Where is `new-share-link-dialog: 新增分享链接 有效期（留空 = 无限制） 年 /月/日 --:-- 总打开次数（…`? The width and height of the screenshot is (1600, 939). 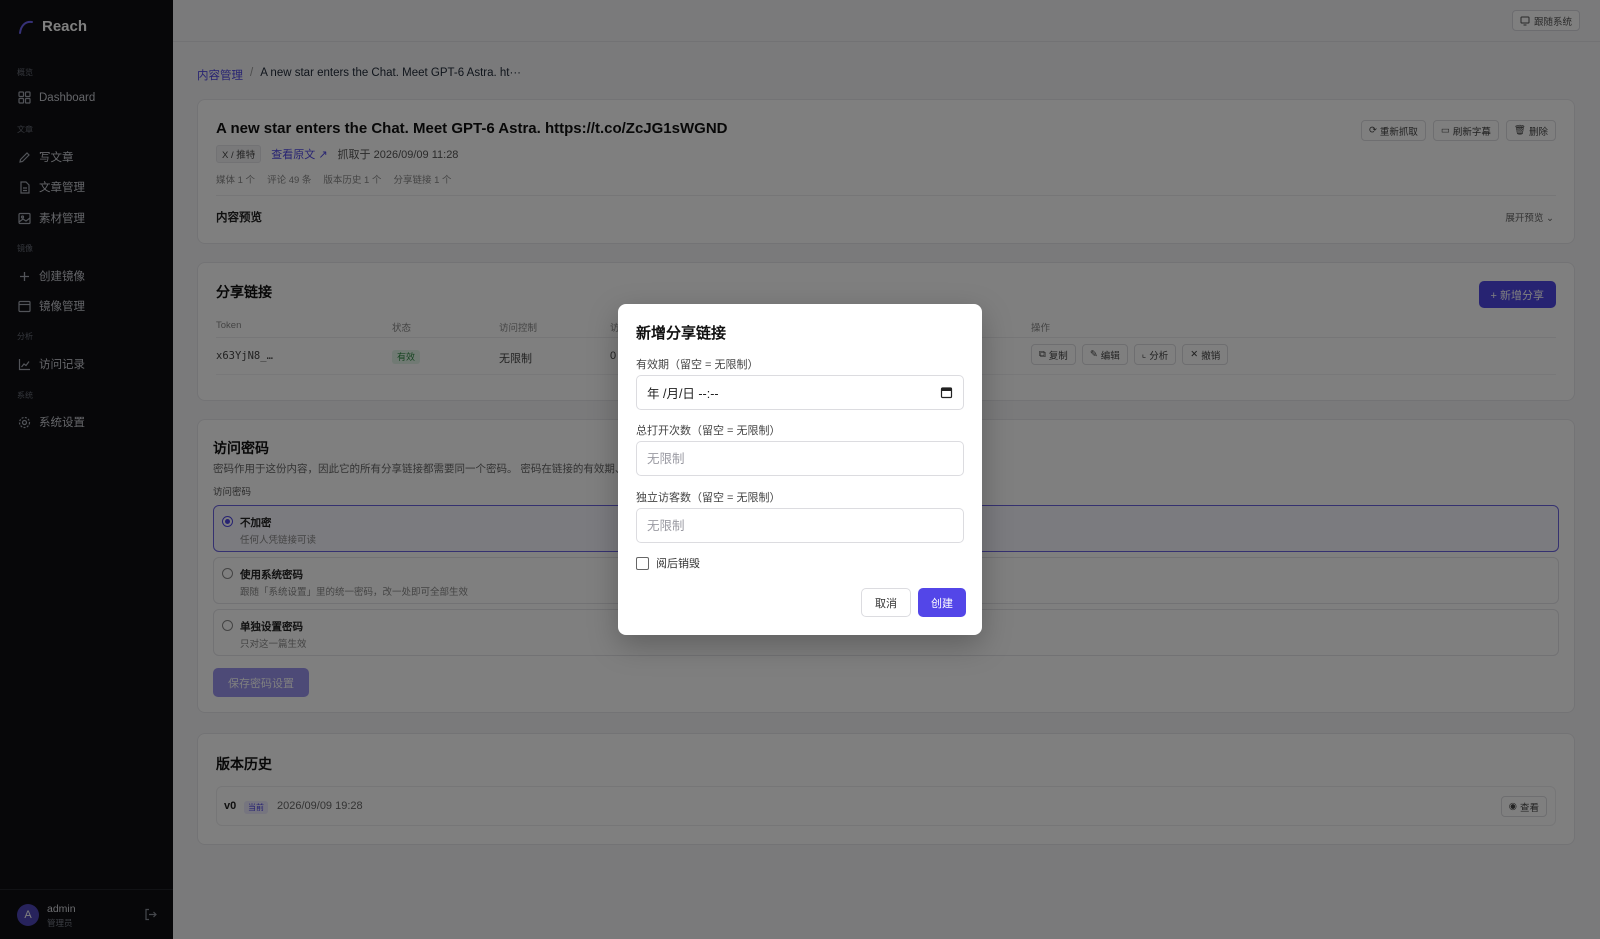
new-share-link-dialog: 新增分享链接 有效期（留空 = 无限制） 年 /月/日 --:-- 总打开次数（… is located at coordinates (800, 469).